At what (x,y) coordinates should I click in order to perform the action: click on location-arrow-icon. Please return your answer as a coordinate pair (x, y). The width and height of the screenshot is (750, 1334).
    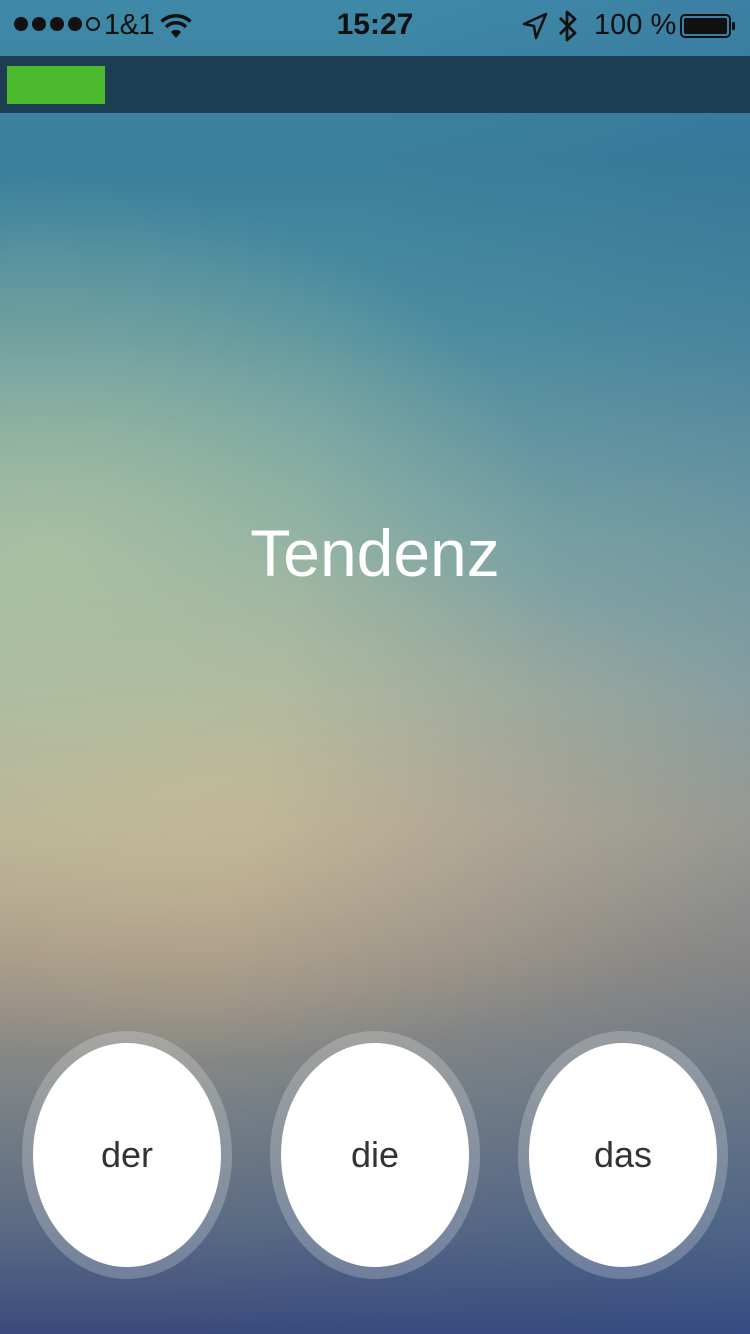
    Looking at the image, I should click on (535, 26).